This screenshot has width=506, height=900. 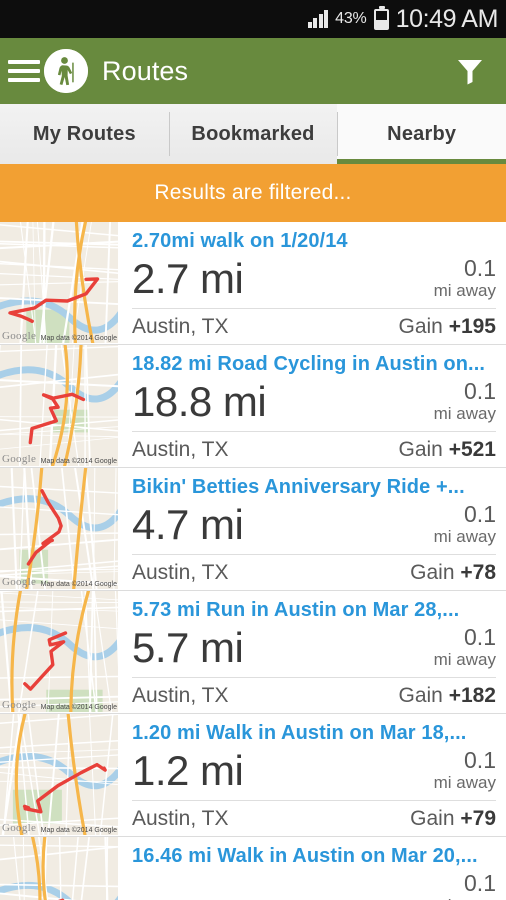 I want to click on tab-my-routes-label: My Routes, so click(x=84, y=133).